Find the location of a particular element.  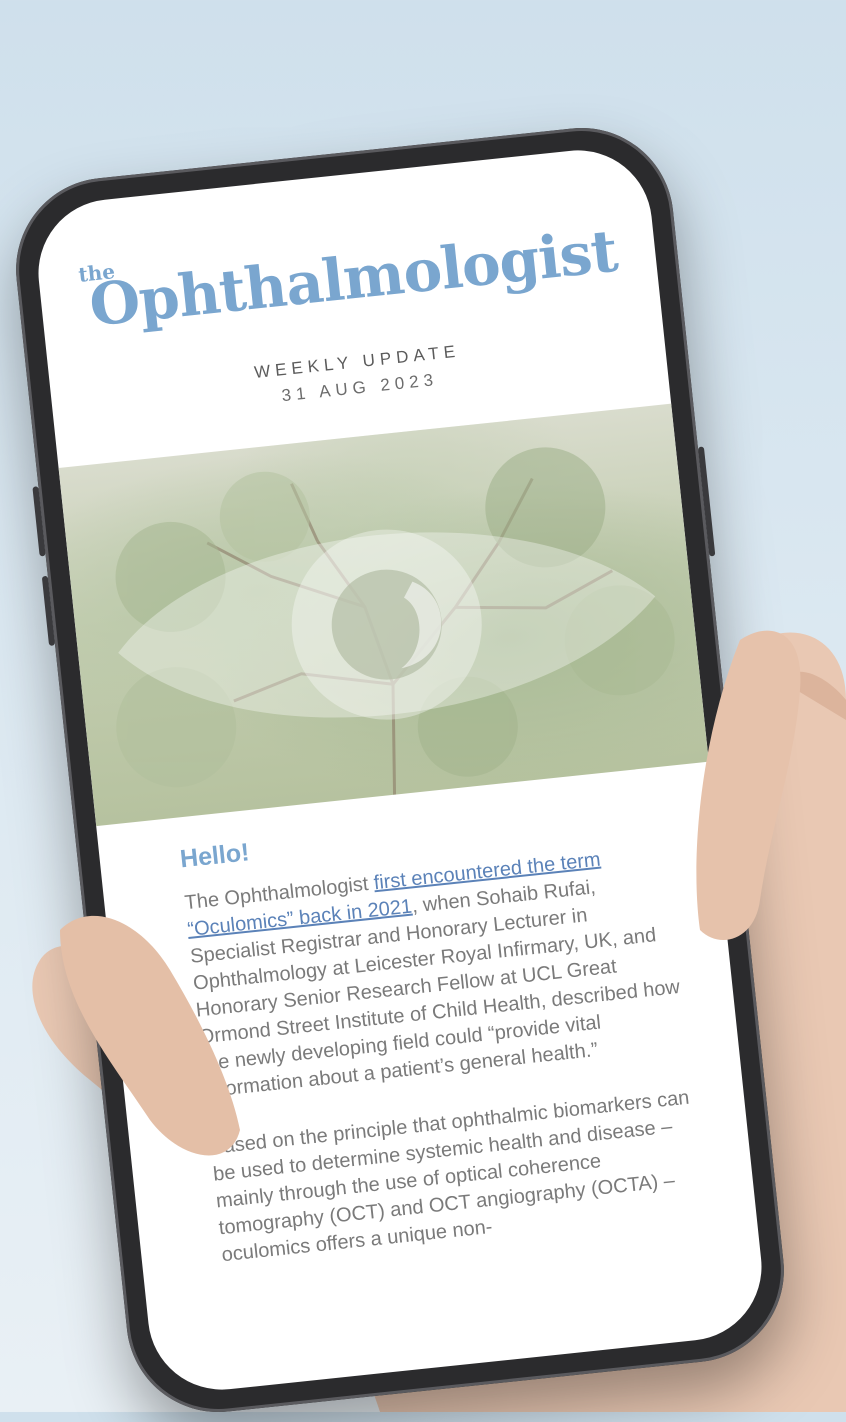

newsletter-logo: the Ophthalmologist is located at coordinates (348, 271).